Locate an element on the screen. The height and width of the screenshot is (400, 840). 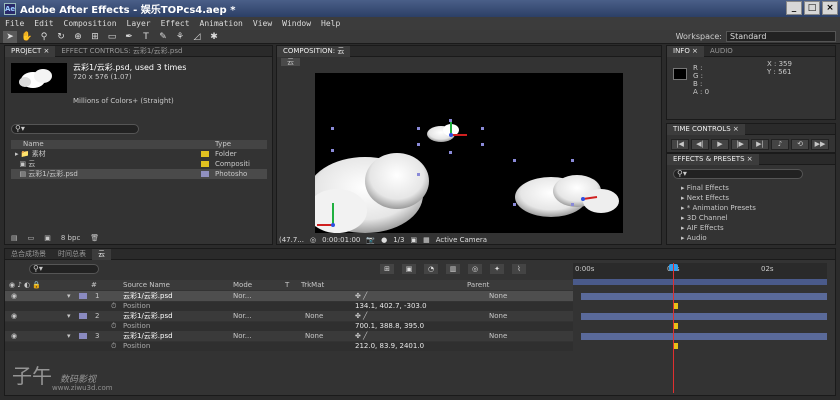
effects-category: ▸ 3D Channel is located at coordinates (751, 218).